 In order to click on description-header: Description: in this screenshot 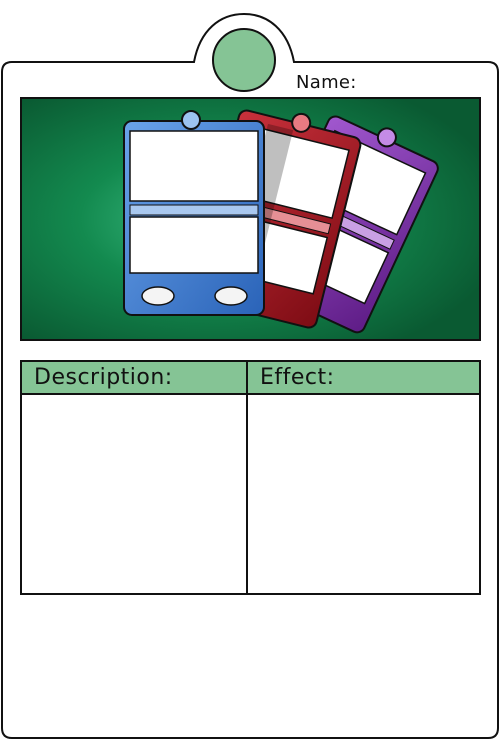, I will do `click(134, 378)`.